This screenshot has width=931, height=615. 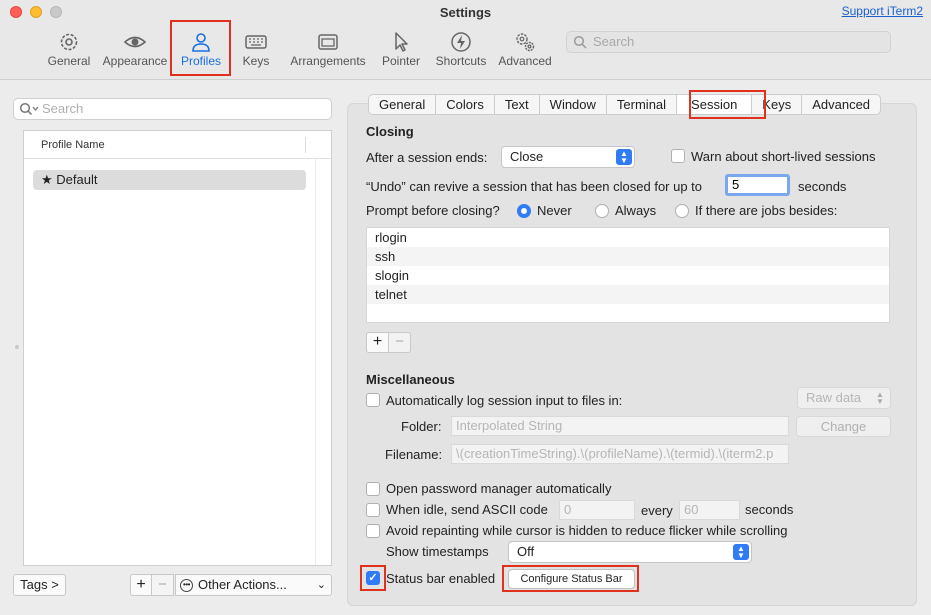 What do you see at coordinates (39, 585) in the screenshot?
I see `tags-button: Tags >` at bounding box center [39, 585].